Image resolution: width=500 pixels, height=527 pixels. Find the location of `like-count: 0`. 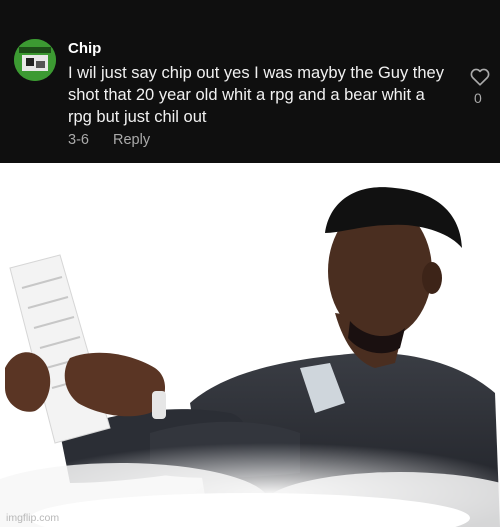

like-count: 0 is located at coordinates (478, 98).